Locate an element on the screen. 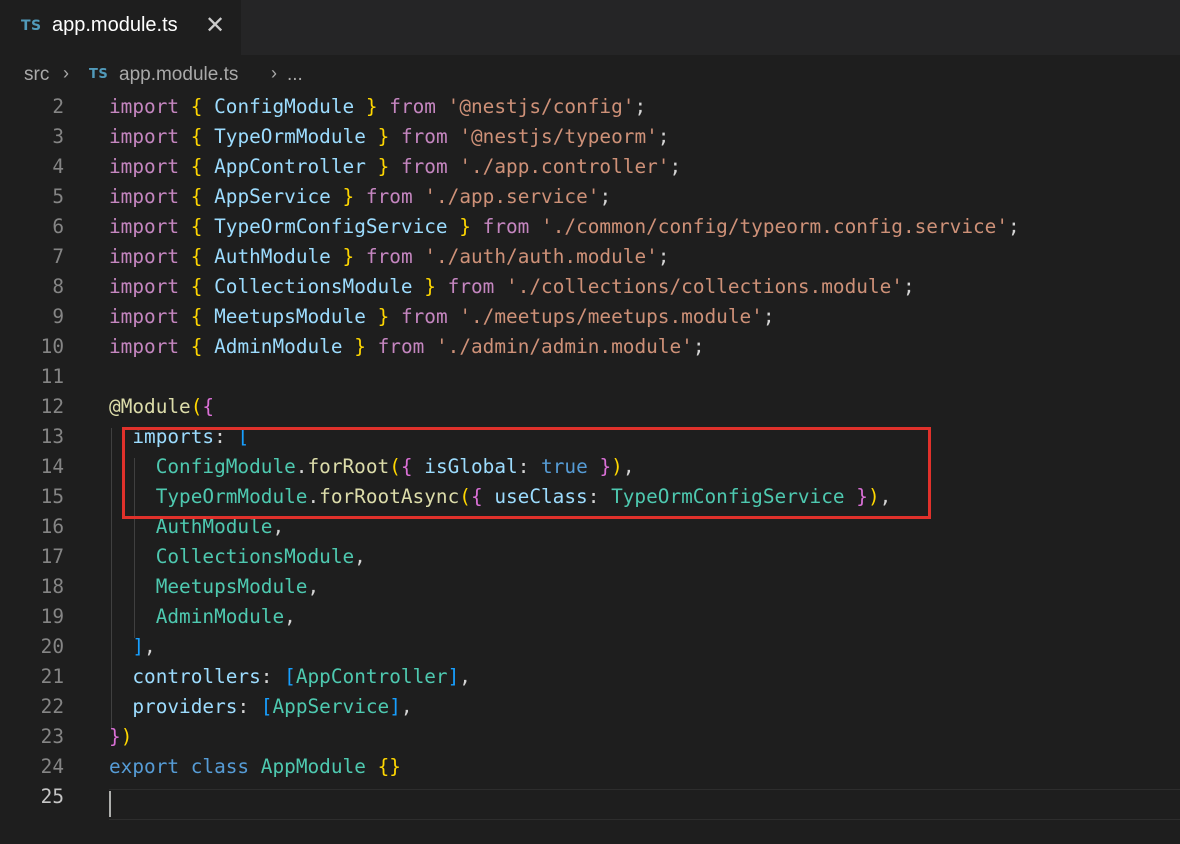  line-number: 11 is located at coordinates (52, 376).